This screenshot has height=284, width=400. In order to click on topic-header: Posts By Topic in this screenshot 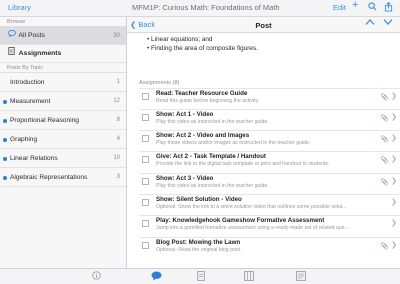, I will do `click(63, 68)`.